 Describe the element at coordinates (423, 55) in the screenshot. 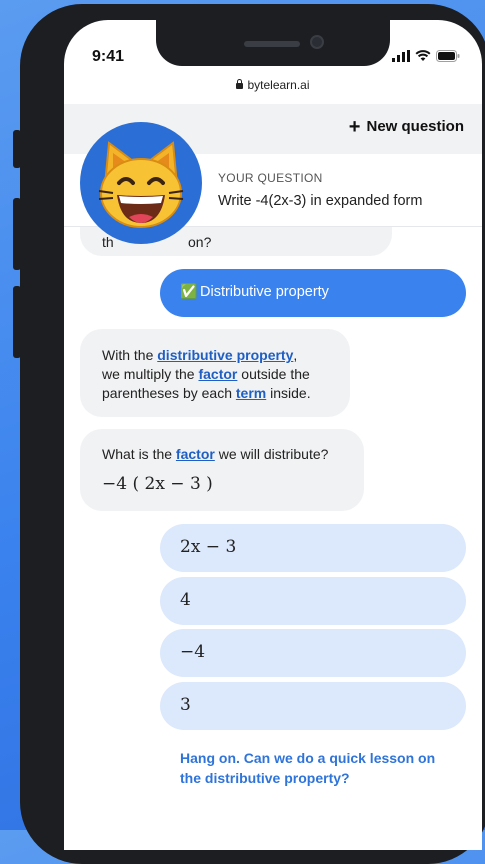

I see `wifi-icon` at that location.